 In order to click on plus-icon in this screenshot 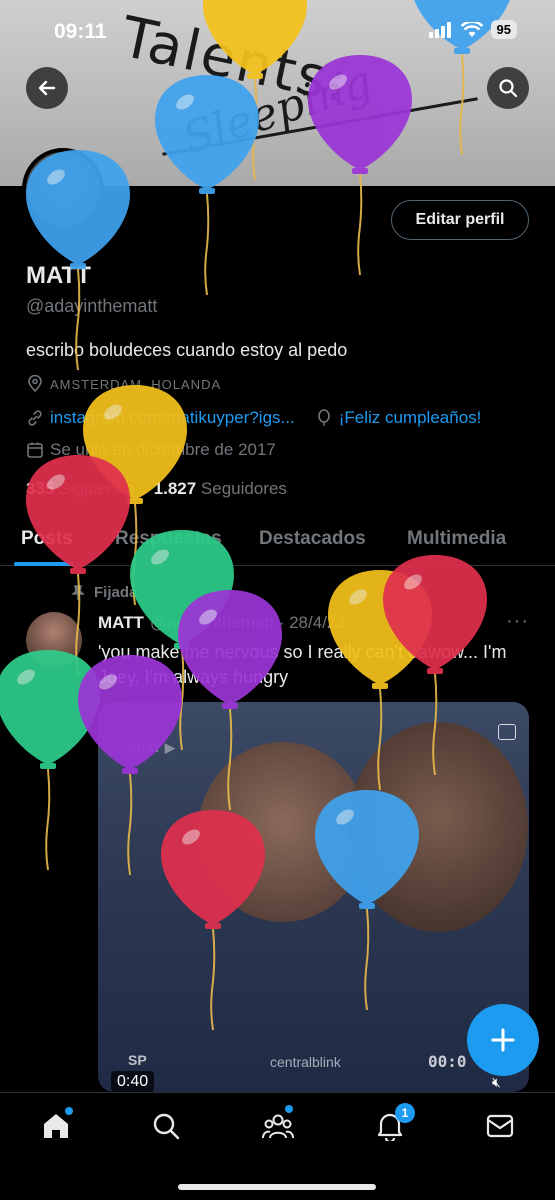, I will do `click(503, 1040)`.